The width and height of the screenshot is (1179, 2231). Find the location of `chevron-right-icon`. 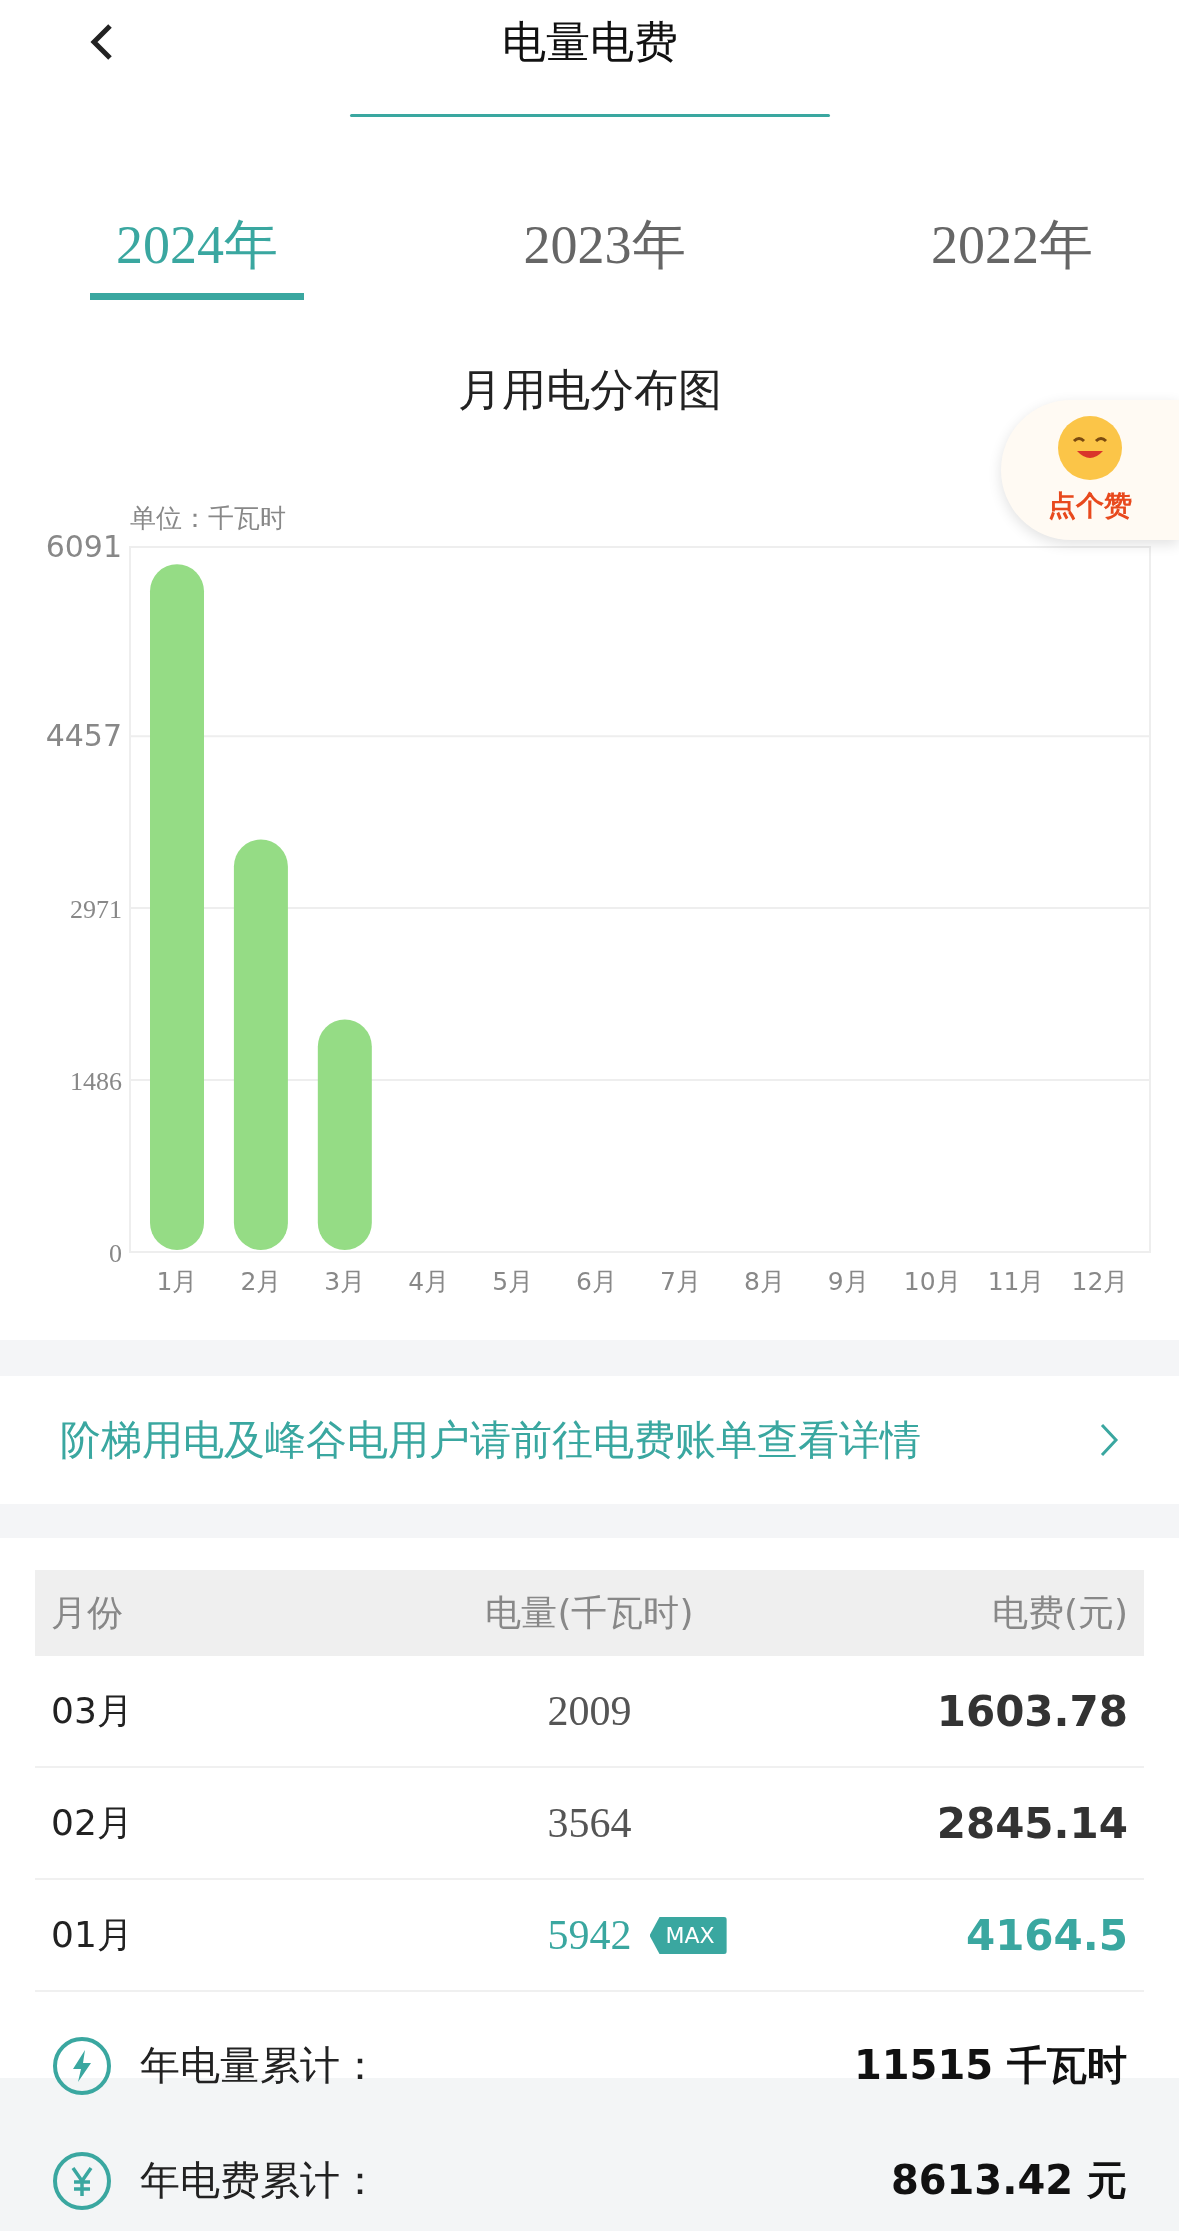

chevron-right-icon is located at coordinates (1109, 1440).